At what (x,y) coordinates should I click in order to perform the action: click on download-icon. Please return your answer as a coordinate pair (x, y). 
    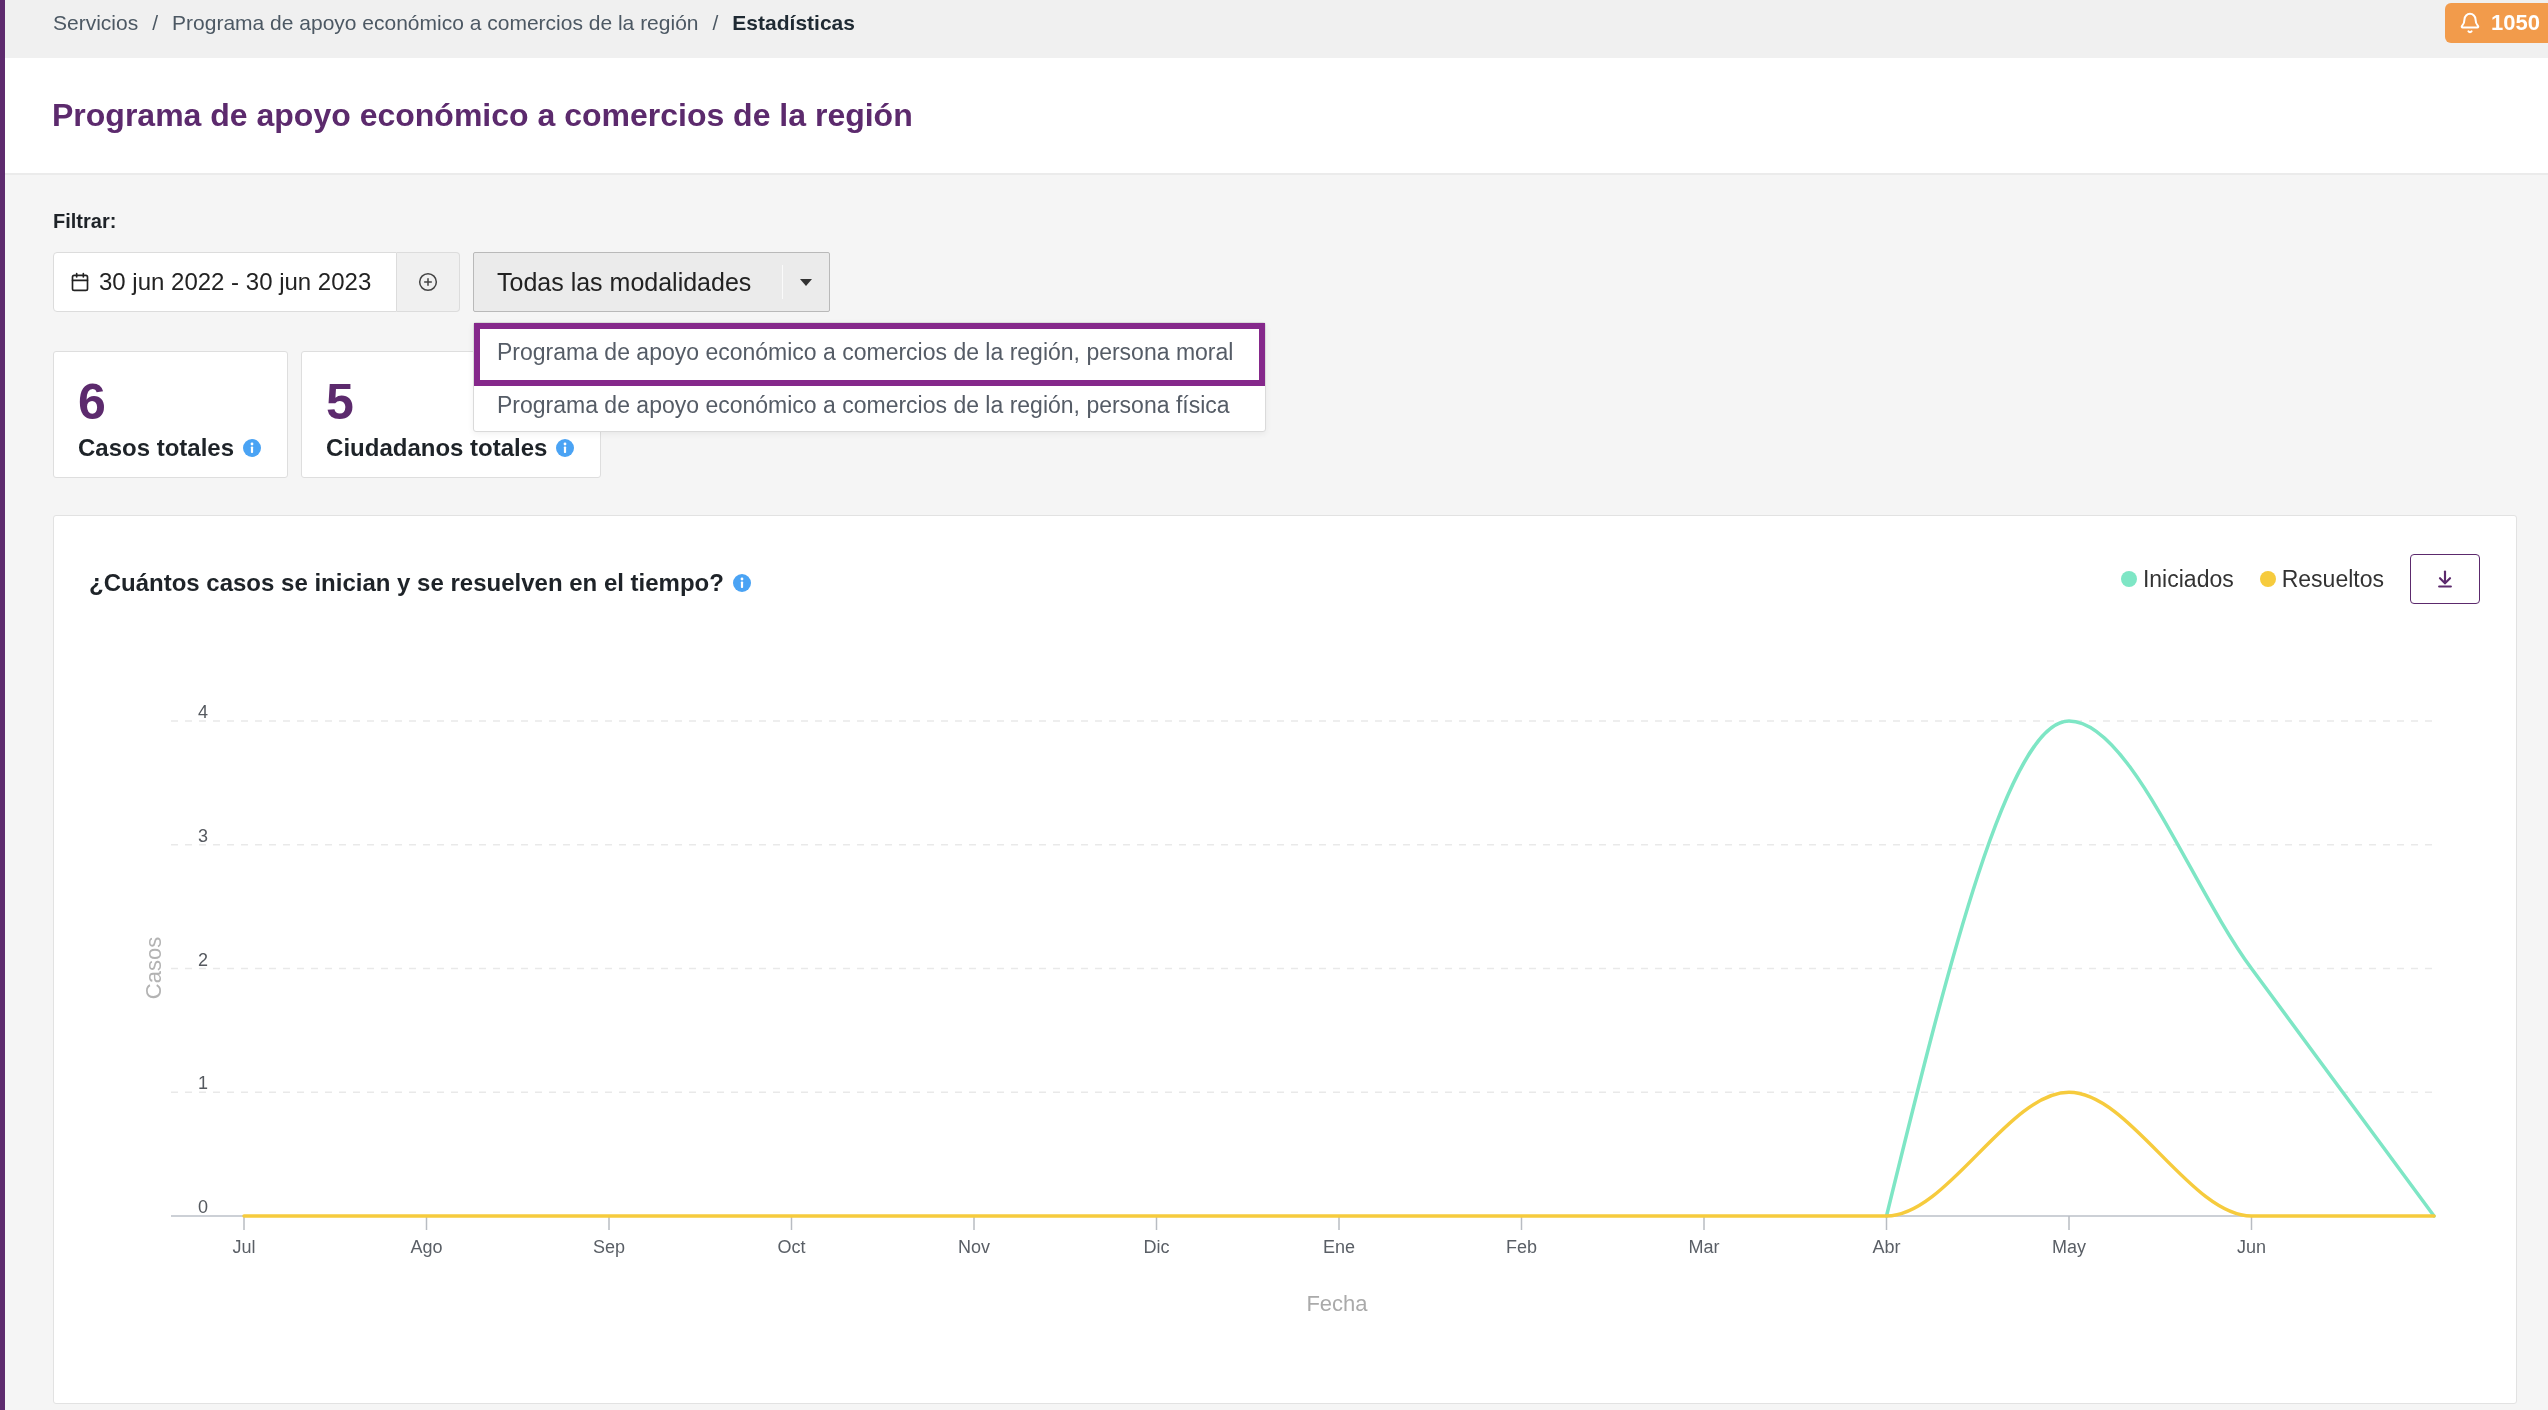
    Looking at the image, I should click on (2445, 579).